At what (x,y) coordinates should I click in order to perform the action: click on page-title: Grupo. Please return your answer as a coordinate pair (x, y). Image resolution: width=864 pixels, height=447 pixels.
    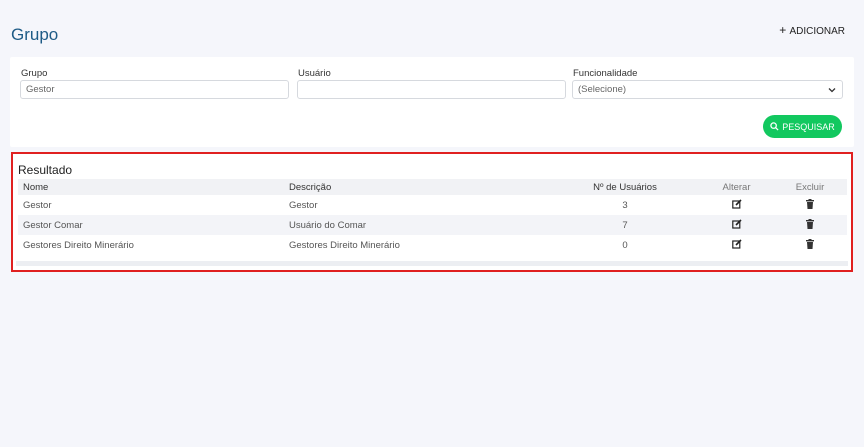
    Looking at the image, I should click on (35, 34).